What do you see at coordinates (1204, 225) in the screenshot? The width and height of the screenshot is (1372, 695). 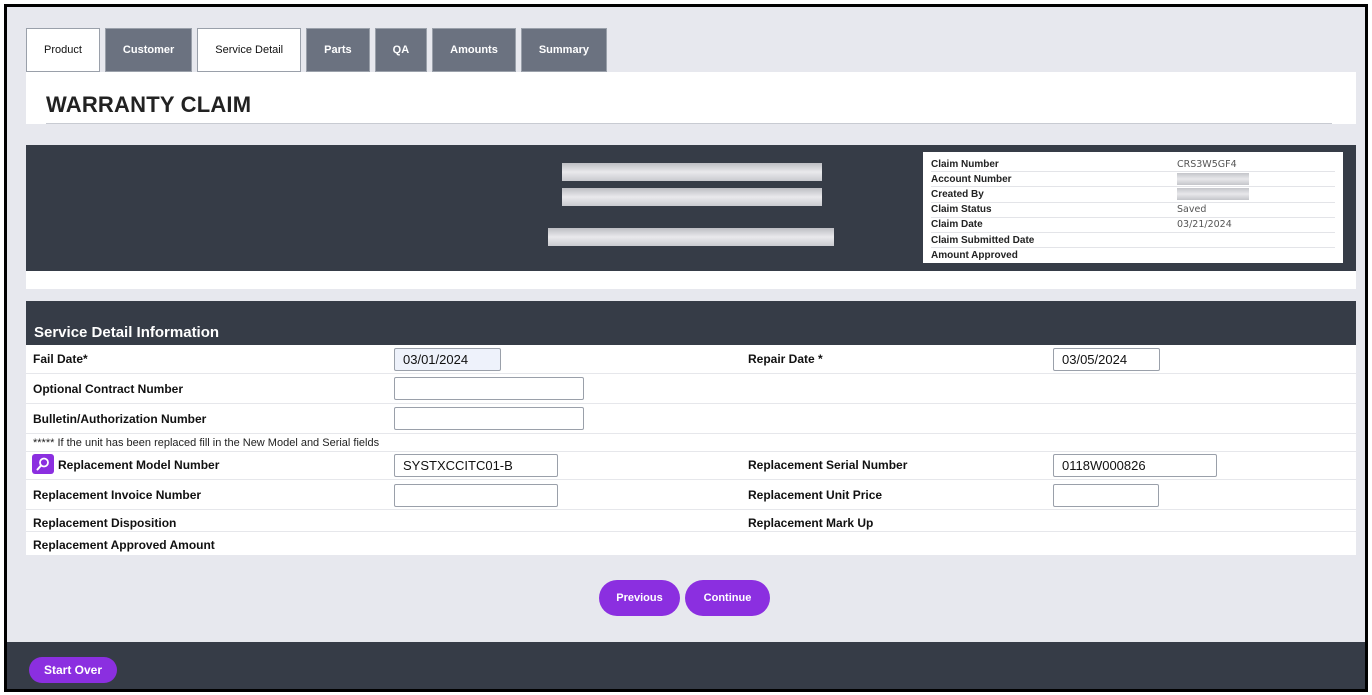 I see `claim-date-value: 03/21/2024` at bounding box center [1204, 225].